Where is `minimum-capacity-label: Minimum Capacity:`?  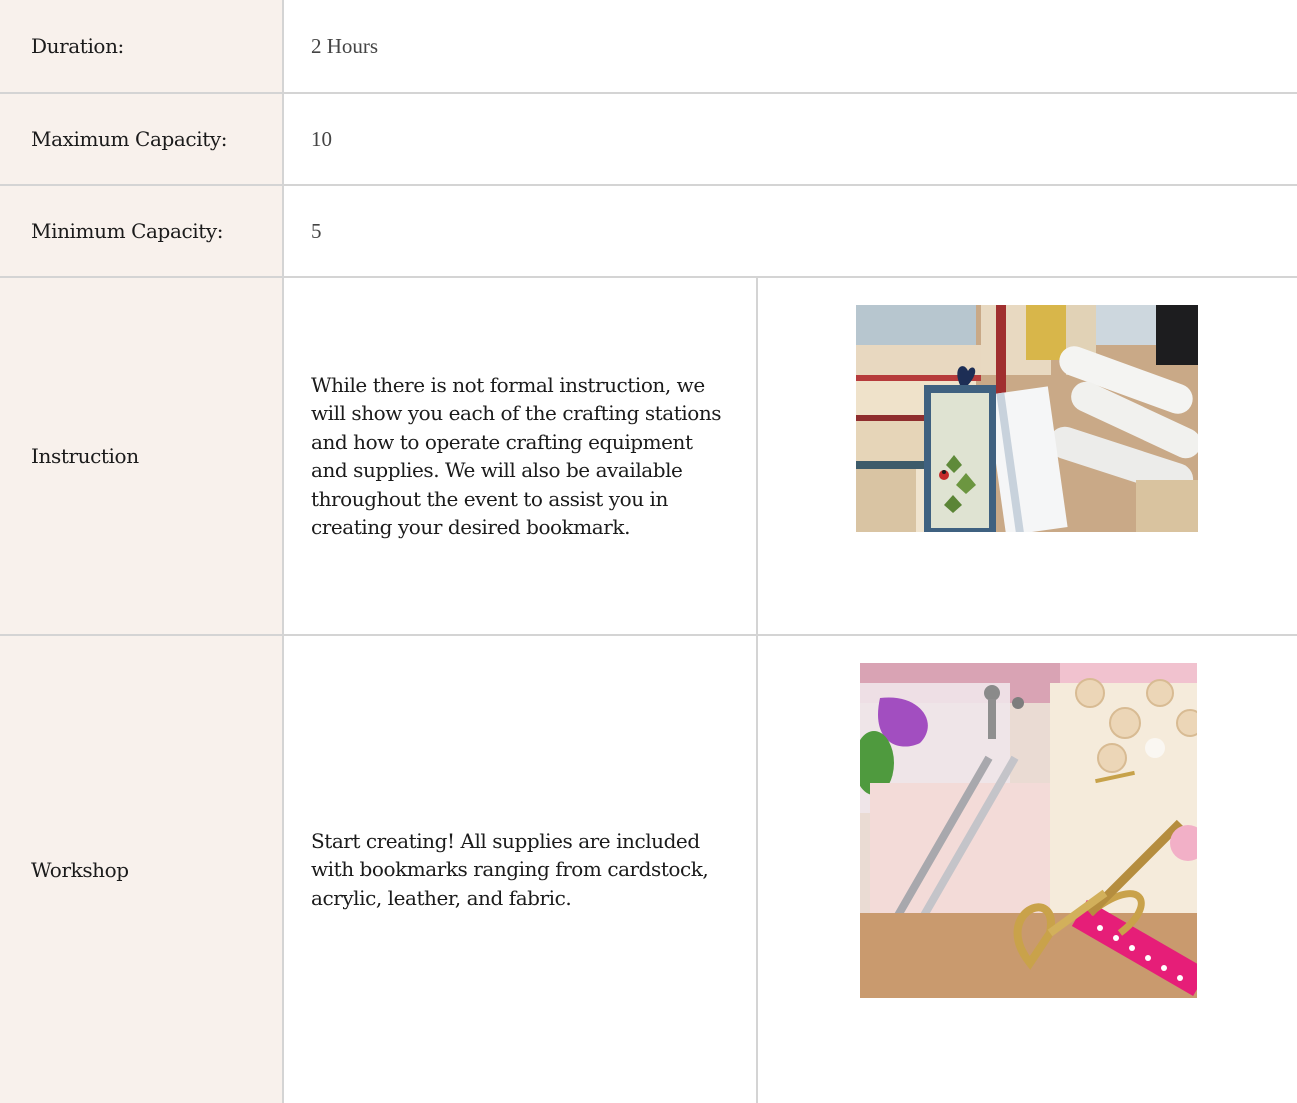
minimum-capacity-label: Minimum Capacity: is located at coordinates (142, 231).